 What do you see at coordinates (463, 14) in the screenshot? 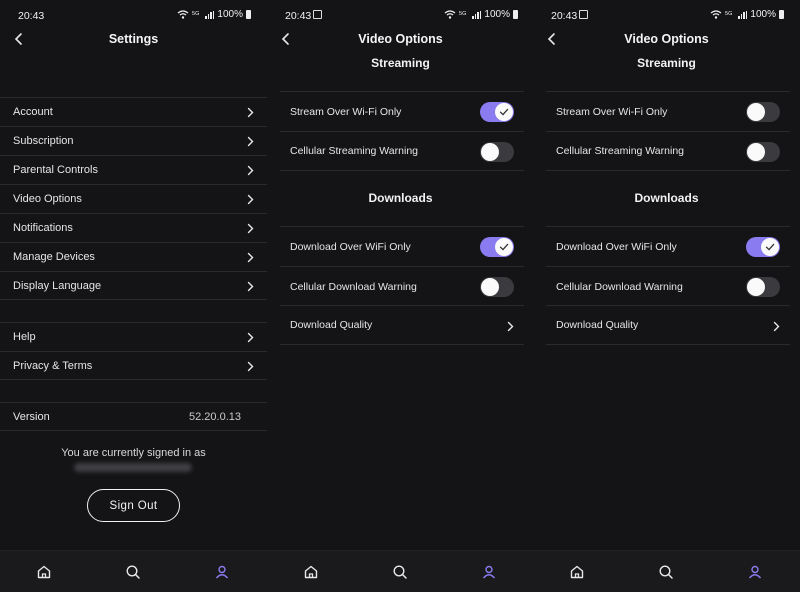
I see `network-type: 5G` at bounding box center [463, 14].